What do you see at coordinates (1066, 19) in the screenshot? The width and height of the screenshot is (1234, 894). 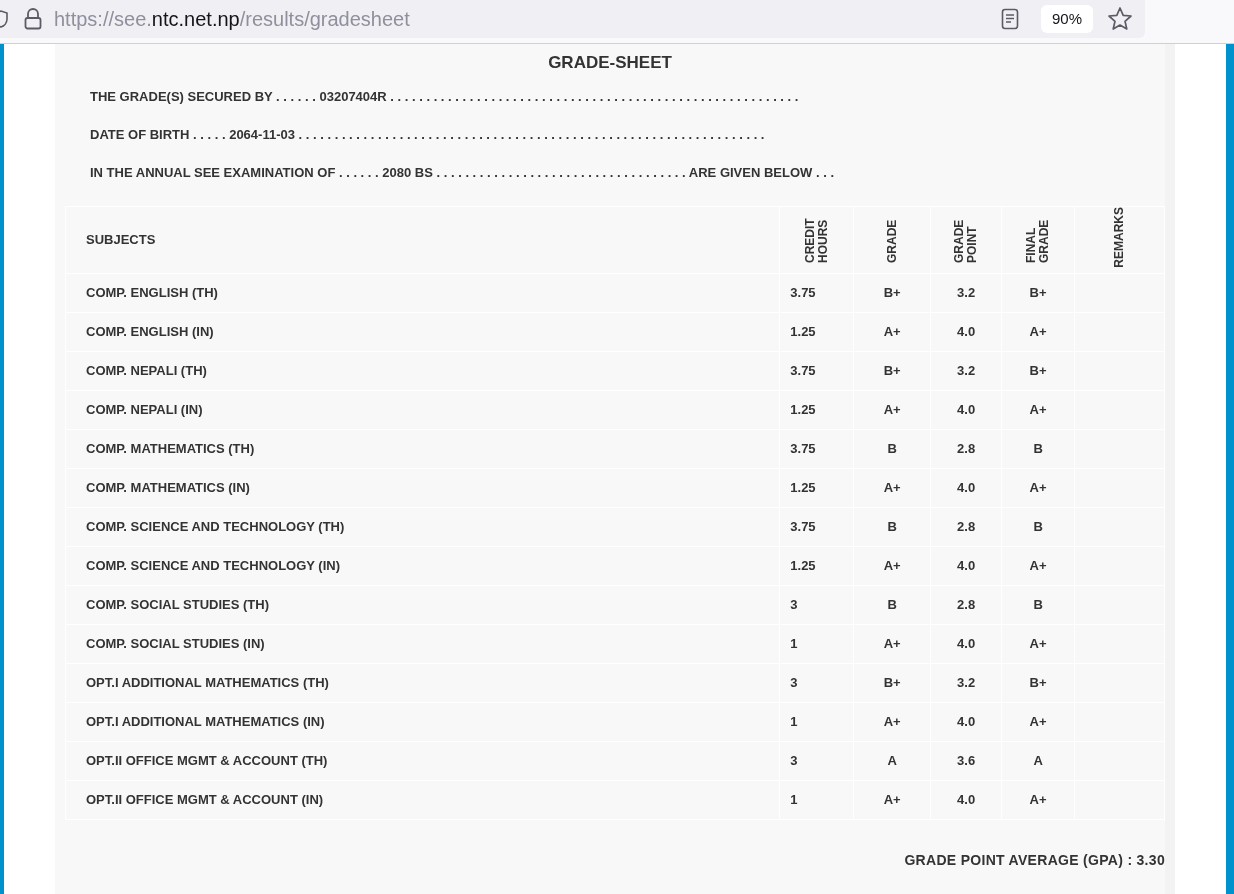 I see `zoom-level-button: 90%` at bounding box center [1066, 19].